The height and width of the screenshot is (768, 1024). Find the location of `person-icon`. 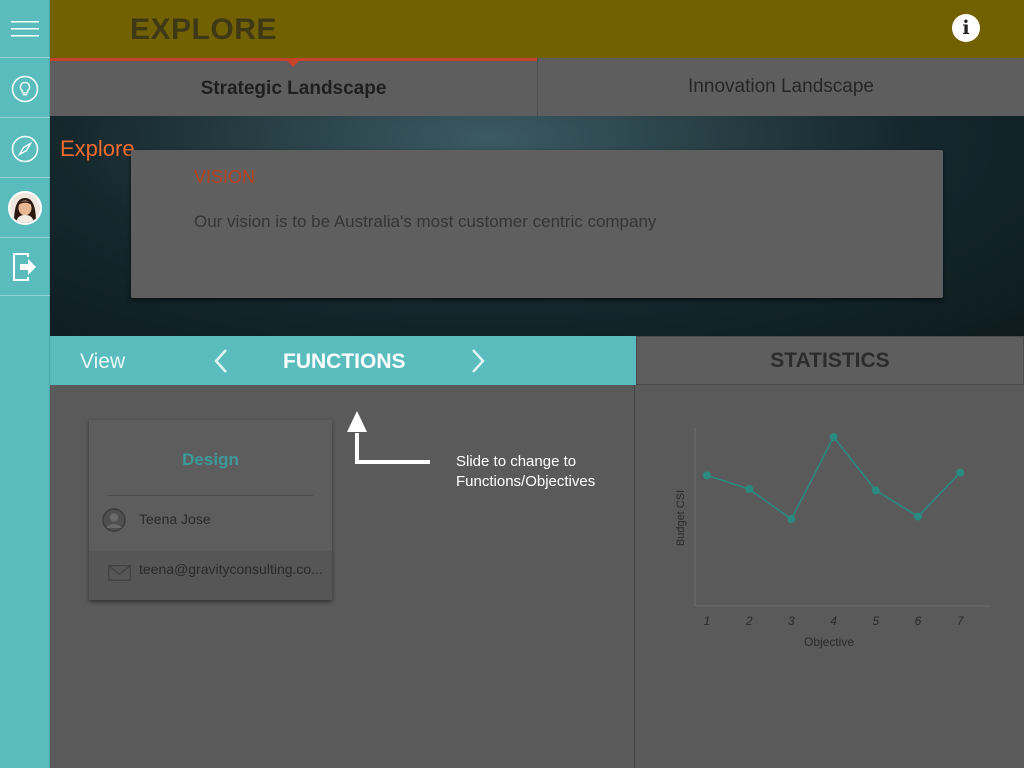

person-icon is located at coordinates (114, 520).